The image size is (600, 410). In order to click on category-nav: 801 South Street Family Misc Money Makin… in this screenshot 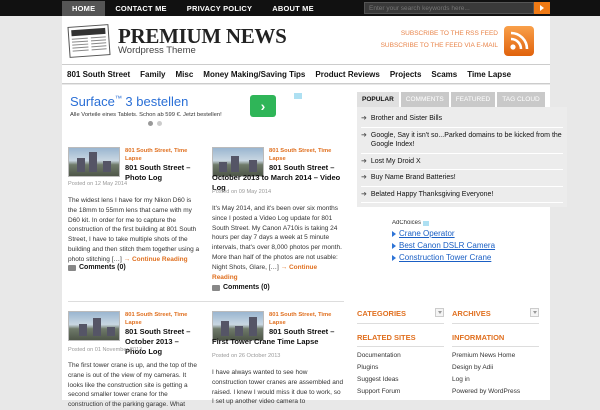, I will do `click(306, 74)`.